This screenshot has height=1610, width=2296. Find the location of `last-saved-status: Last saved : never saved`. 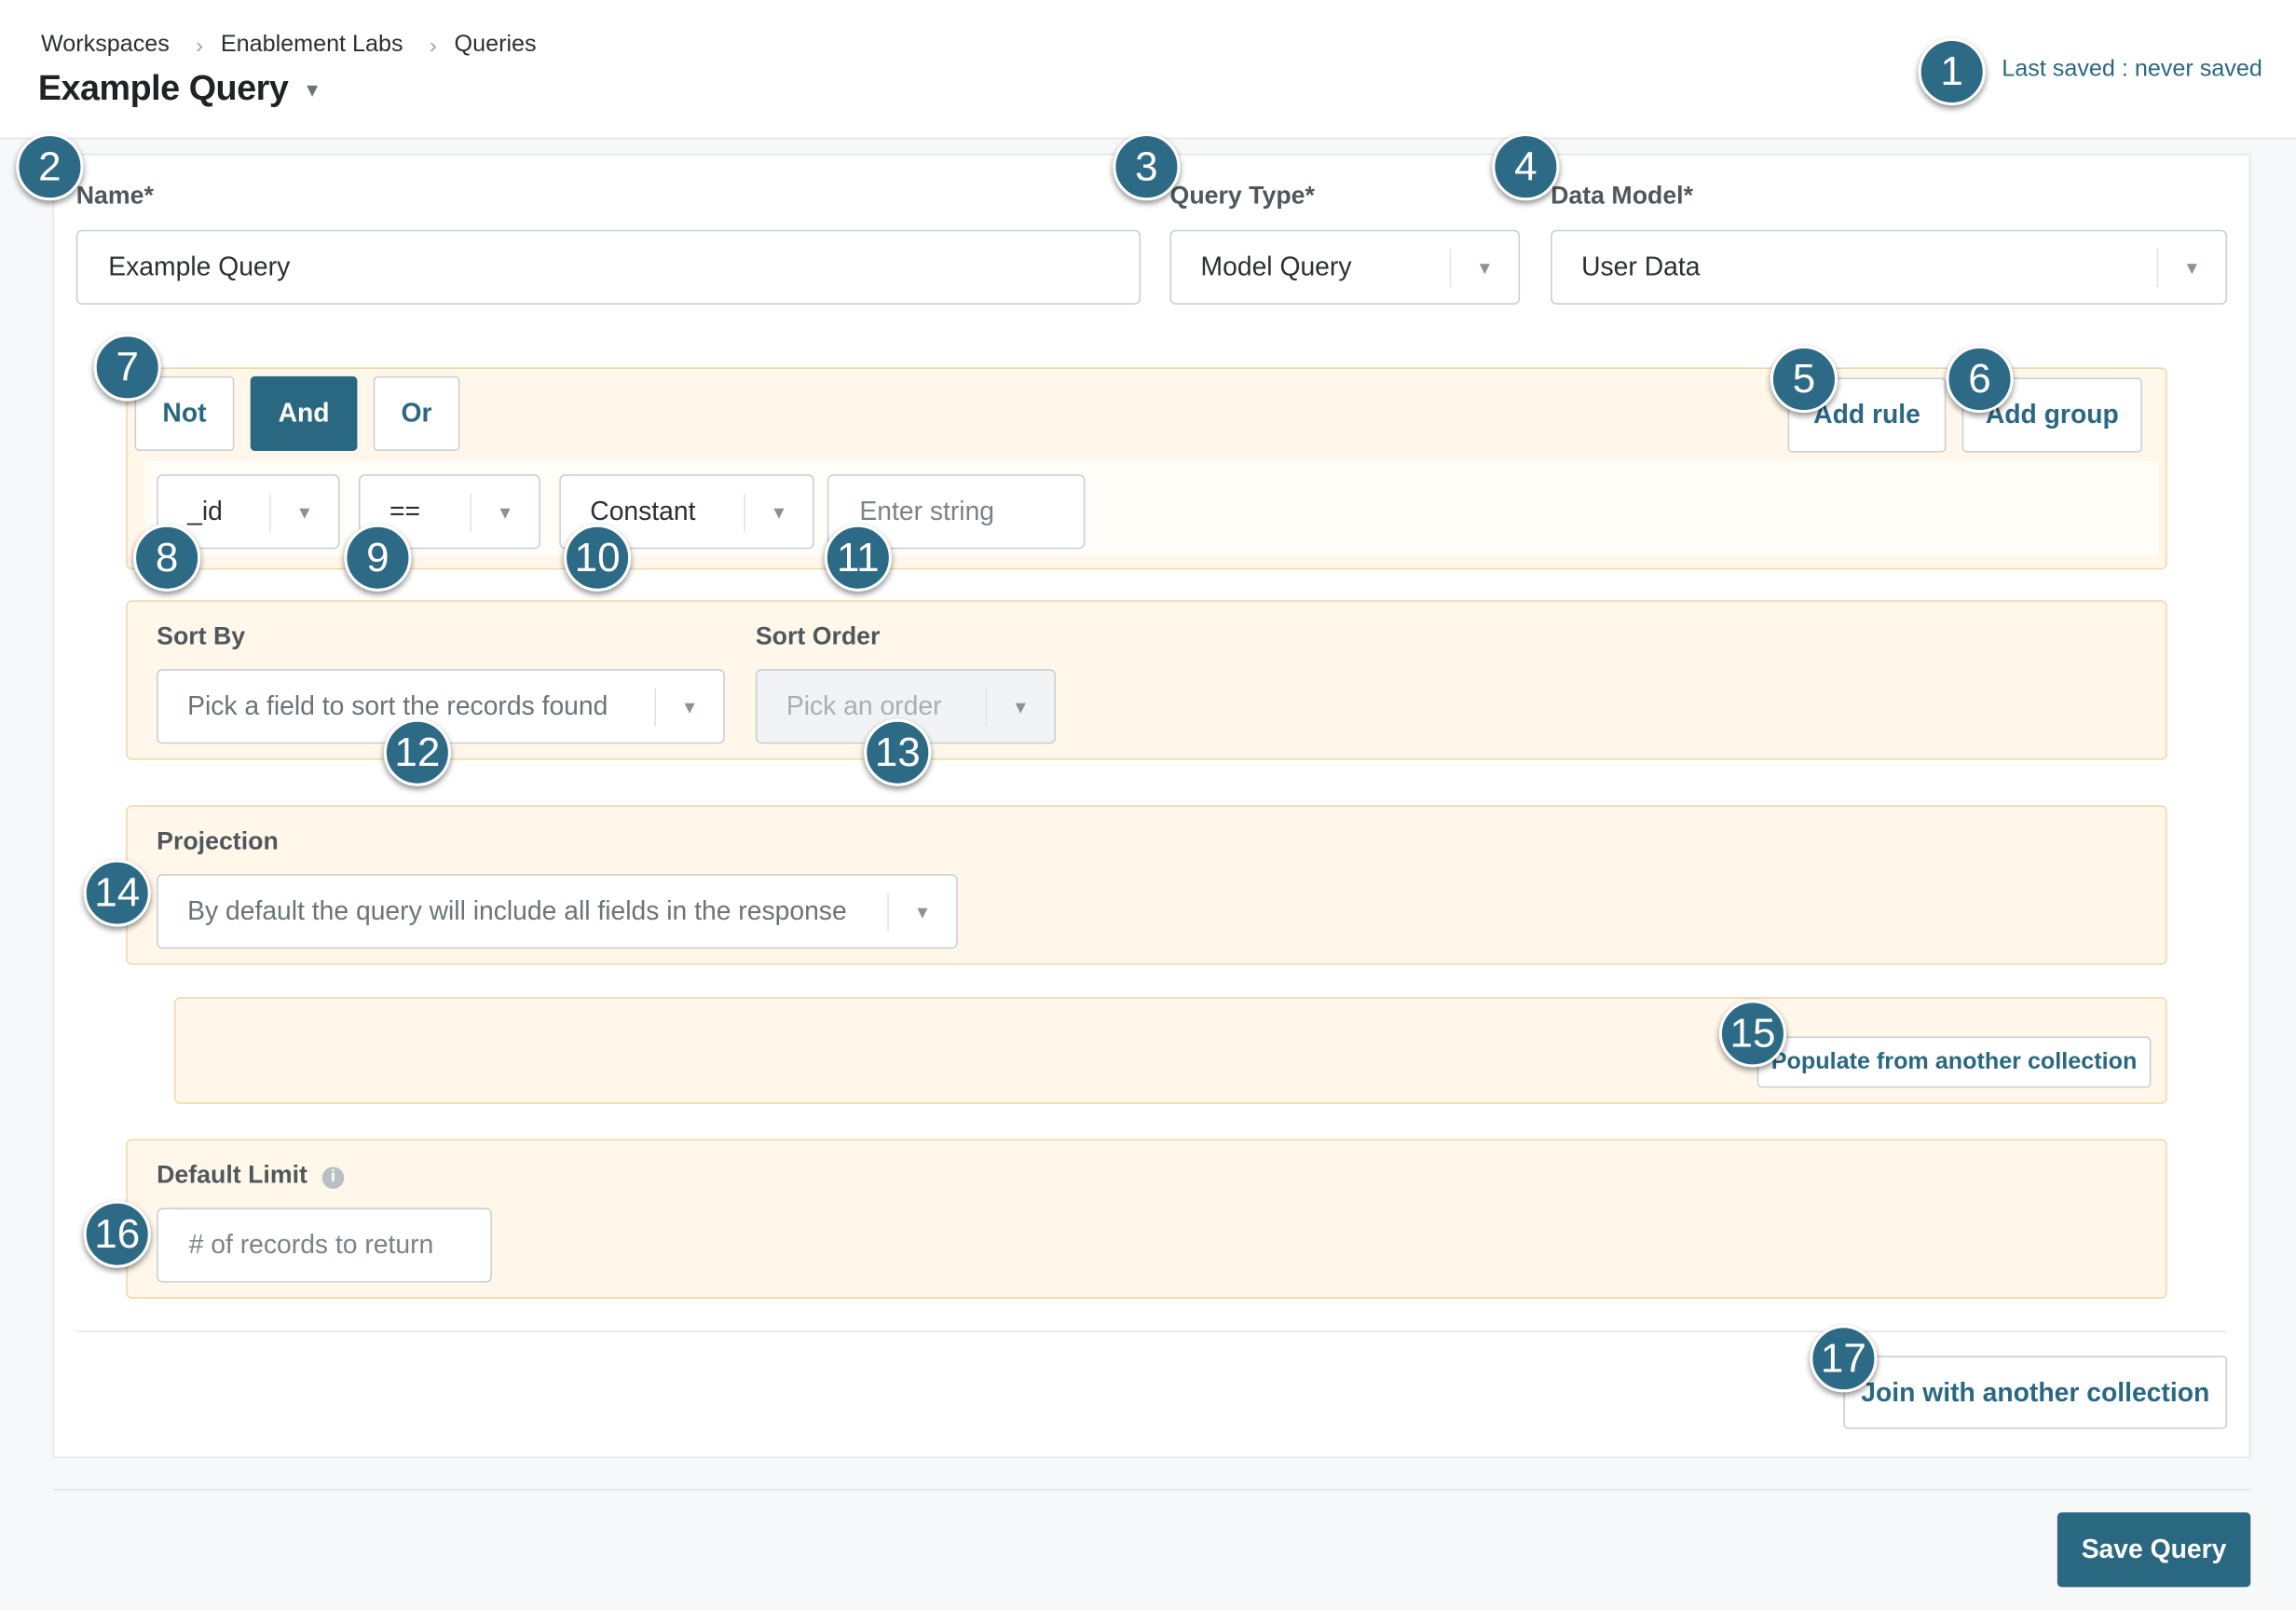

last-saved-status: Last saved : never saved is located at coordinates (2132, 69).